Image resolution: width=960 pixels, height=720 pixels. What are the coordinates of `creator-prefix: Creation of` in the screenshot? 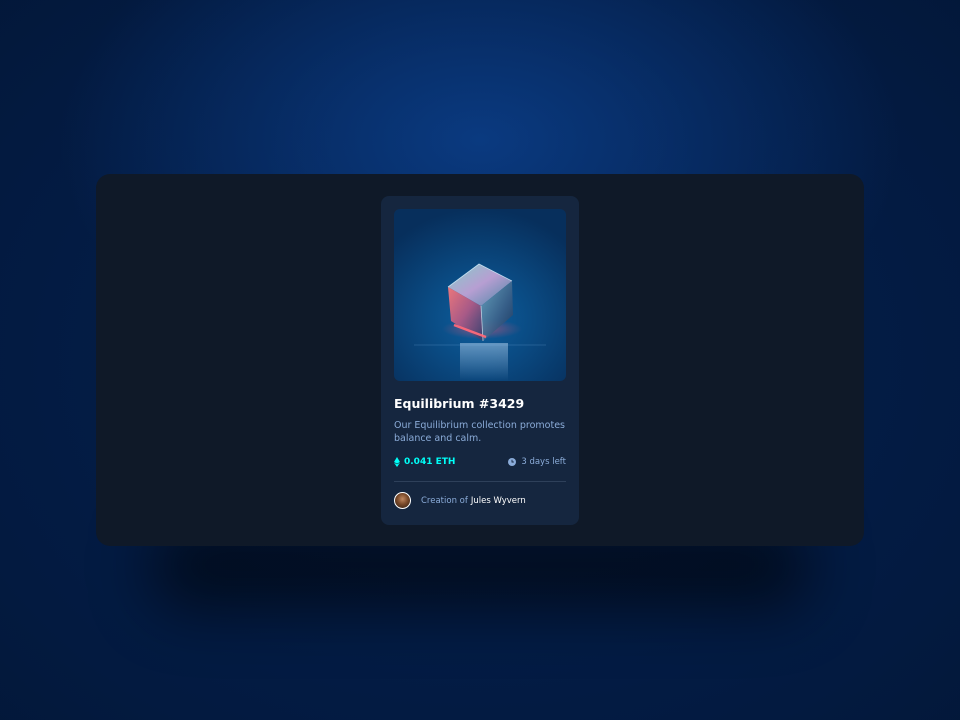 It's located at (444, 500).